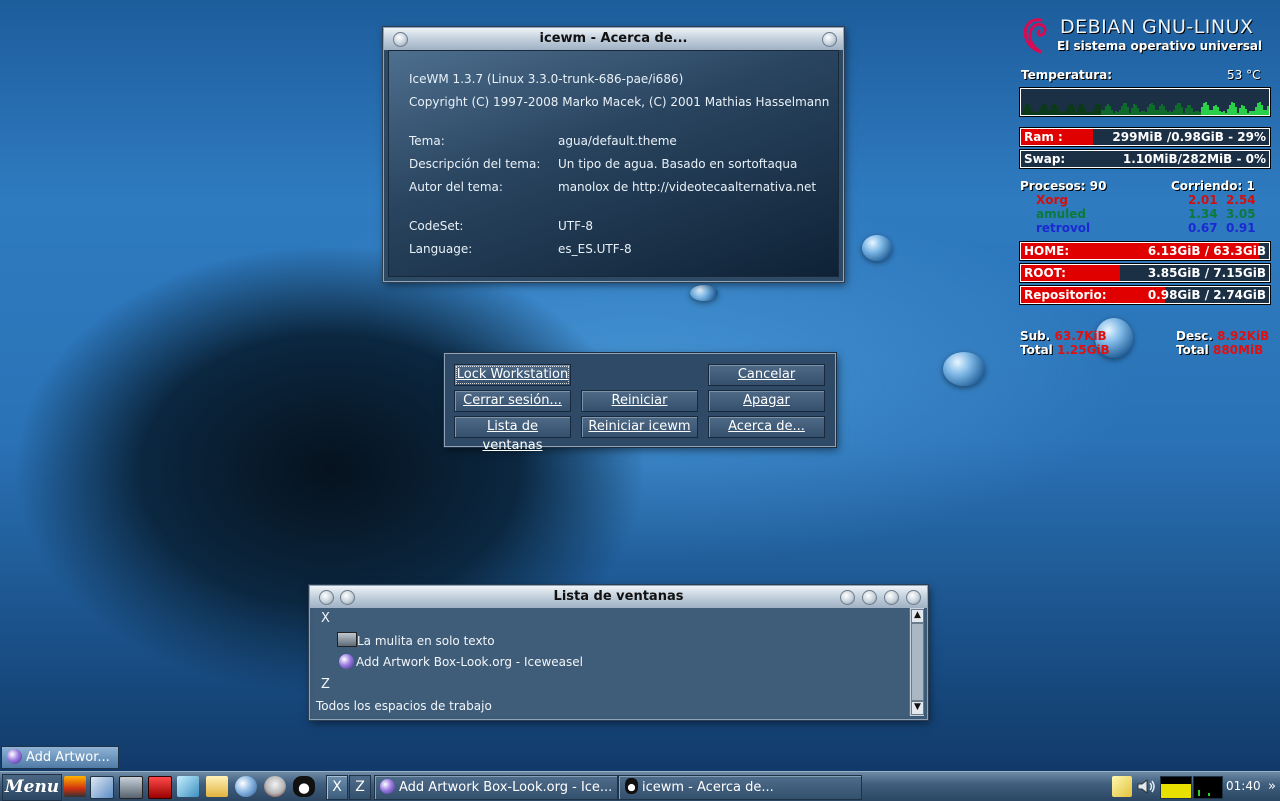  Describe the element at coordinates (1063, 336) in the screenshot. I see `upload-row: Sub. 63.7KiB` at that location.